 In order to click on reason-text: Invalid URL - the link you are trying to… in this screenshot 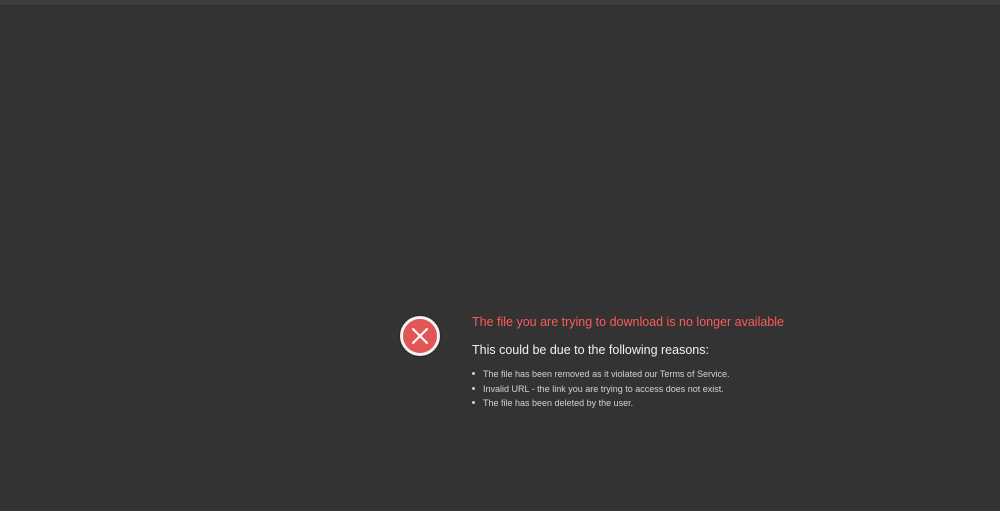, I will do `click(603, 388)`.